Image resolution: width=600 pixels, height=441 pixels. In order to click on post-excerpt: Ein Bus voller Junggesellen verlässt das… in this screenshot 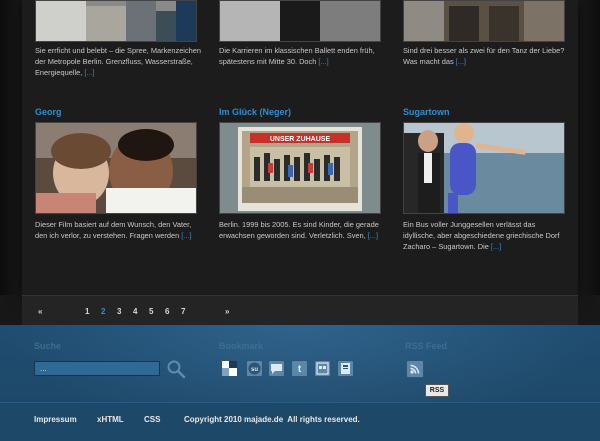, I will do `click(481, 235)`.